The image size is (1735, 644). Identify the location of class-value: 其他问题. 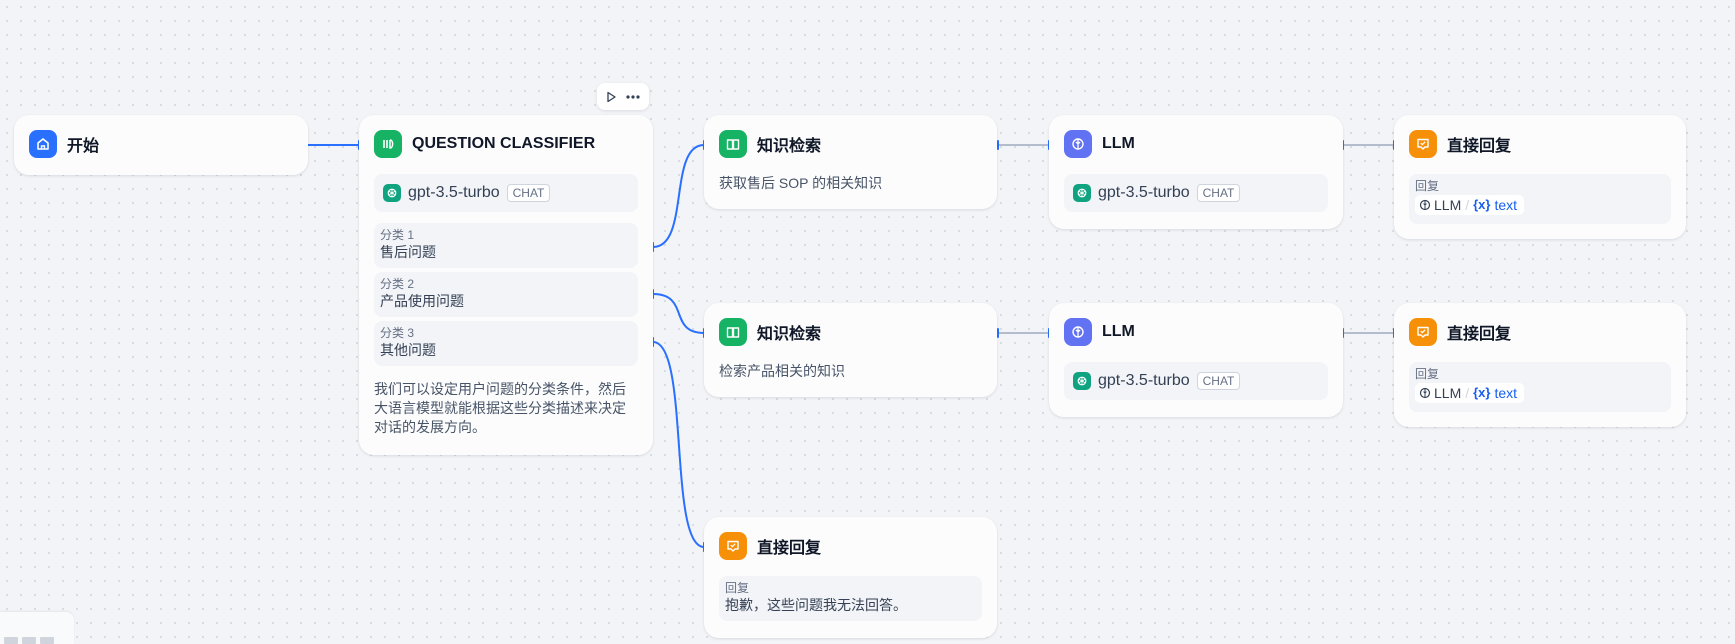
(408, 350).